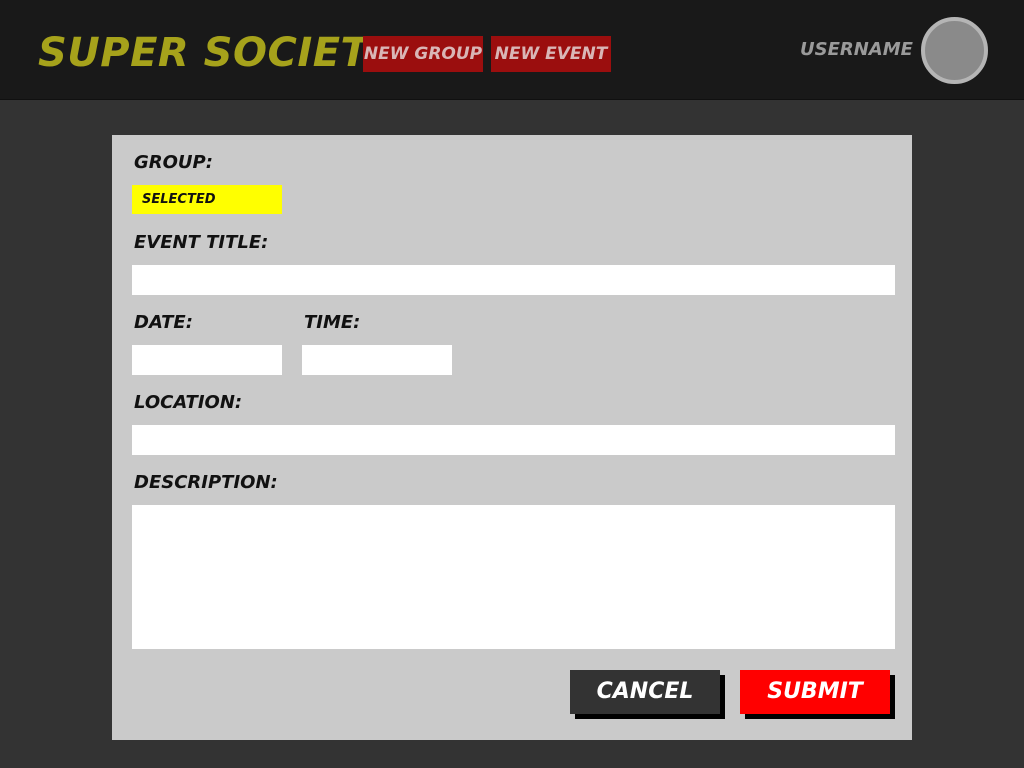  Describe the element at coordinates (207, 360) in the screenshot. I see `date-input` at that location.